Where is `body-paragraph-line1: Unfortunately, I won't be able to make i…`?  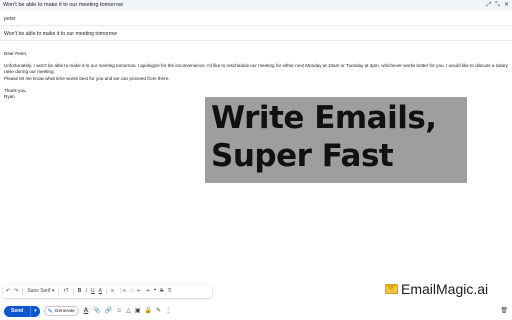 body-paragraph-line1: Unfortunately, I won't be able to make i… is located at coordinates (256, 69).